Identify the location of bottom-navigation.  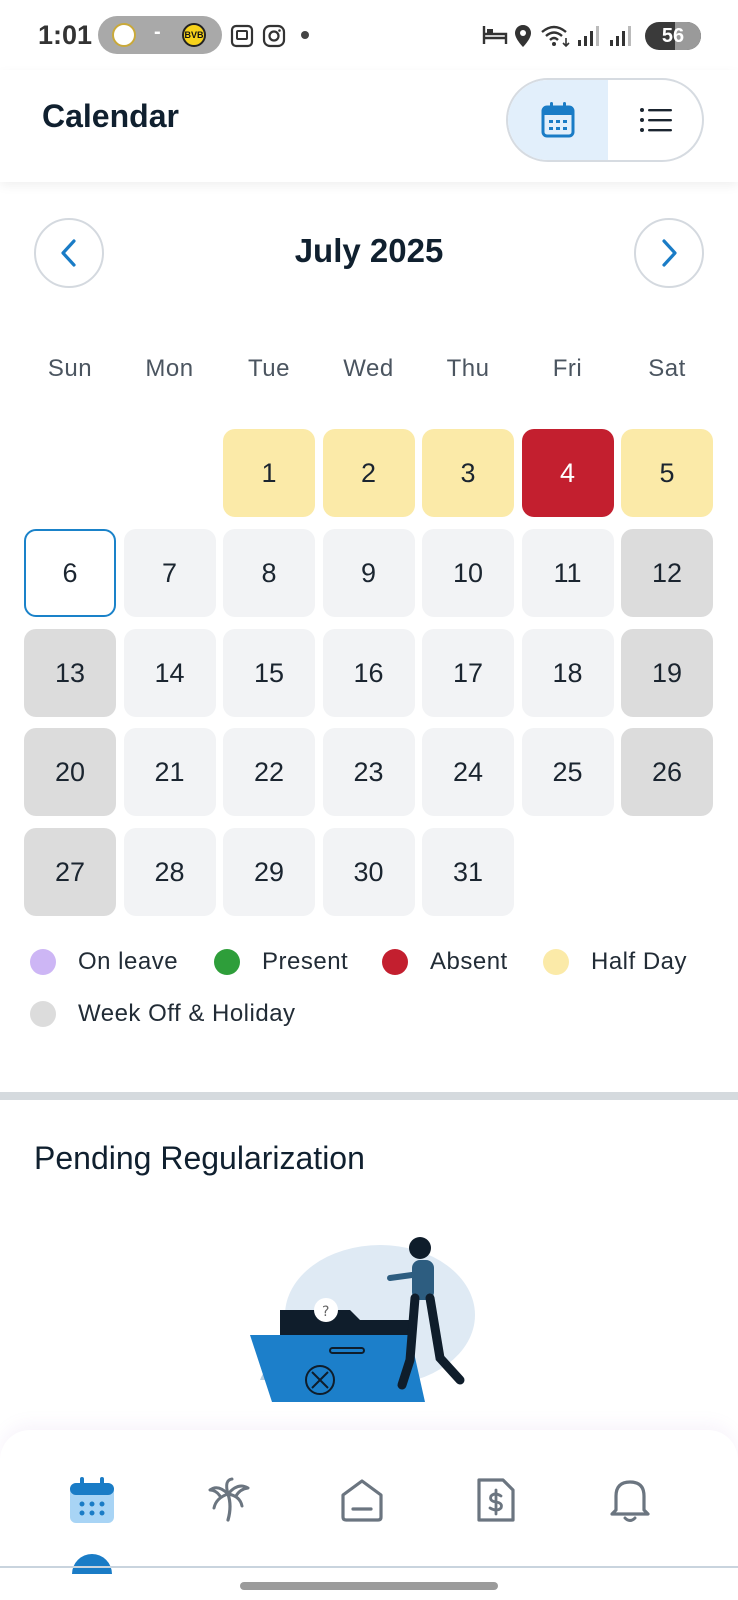
(369, 1515).